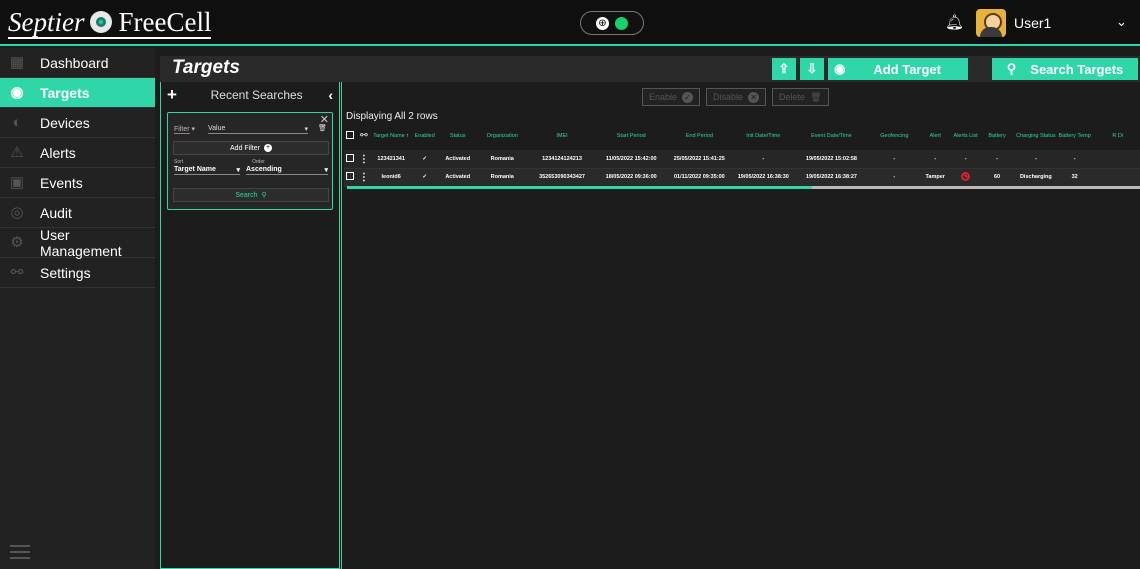 This screenshot has height=569, width=1140. I want to click on chevron-down-icon: ⌄, so click(1121, 22).